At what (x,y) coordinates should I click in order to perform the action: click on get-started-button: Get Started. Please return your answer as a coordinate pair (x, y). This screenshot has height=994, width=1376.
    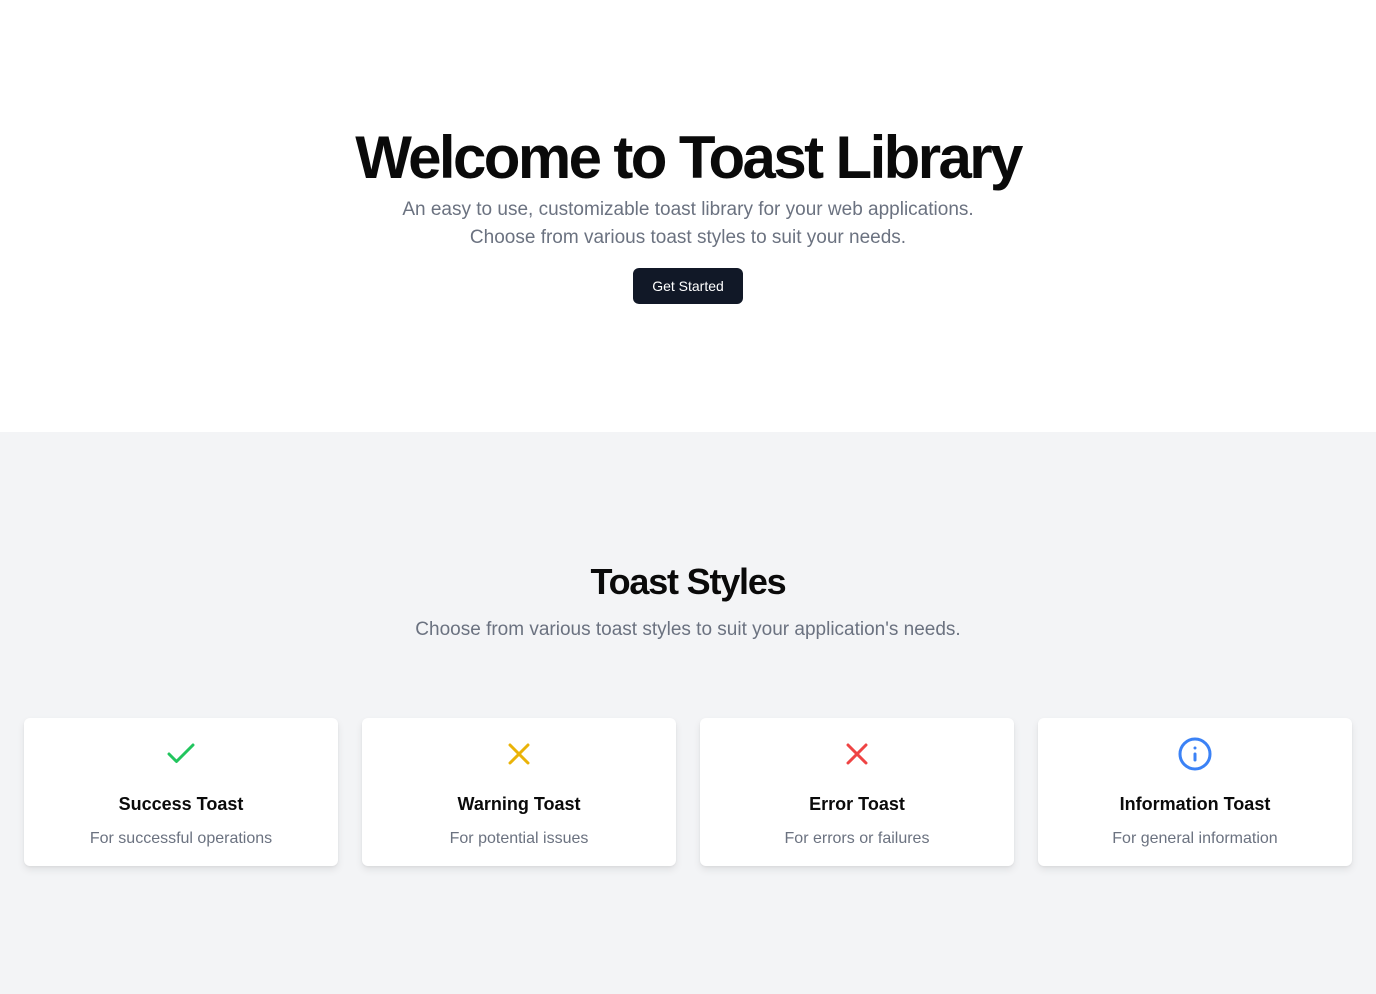
    Looking at the image, I should click on (688, 286).